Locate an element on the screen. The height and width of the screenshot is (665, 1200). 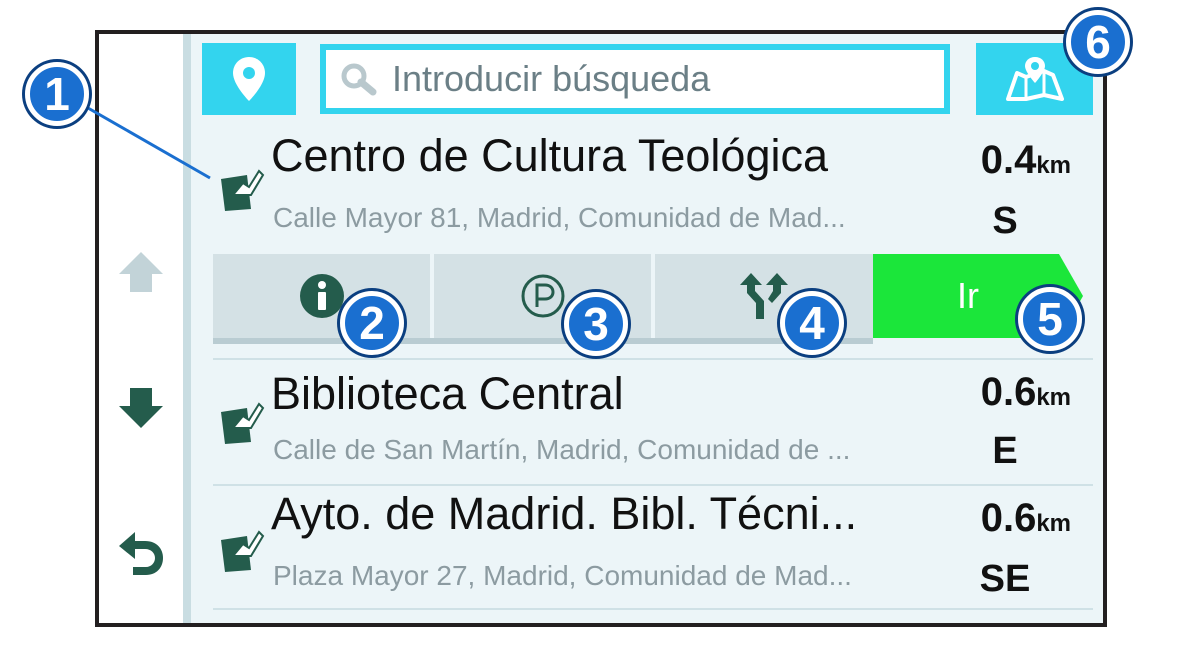
callout-1: 1 is located at coordinates (57, 94).